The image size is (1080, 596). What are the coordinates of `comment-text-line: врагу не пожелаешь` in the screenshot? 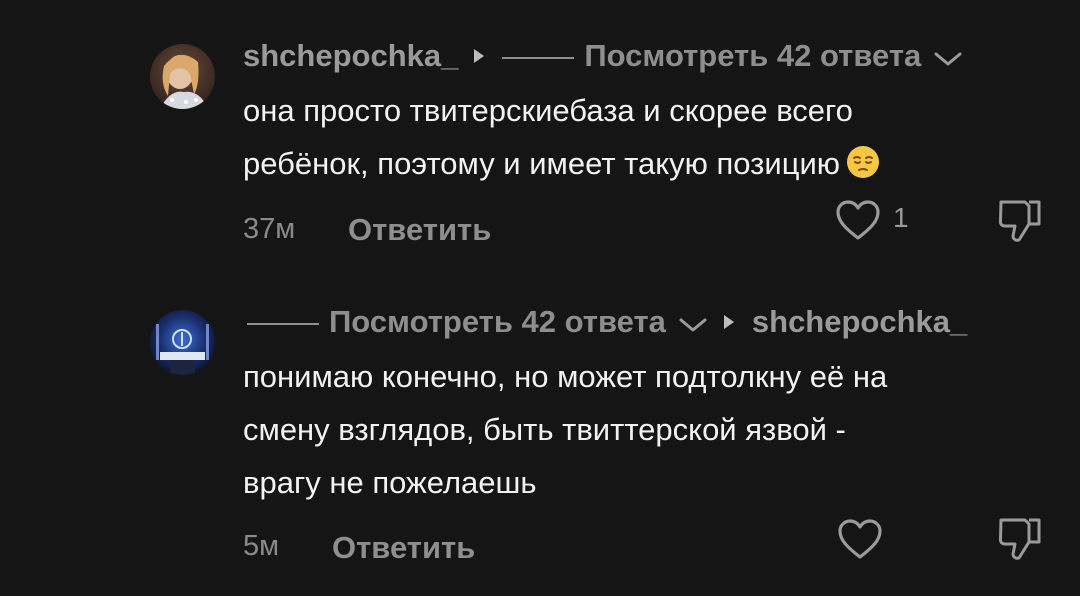 It's located at (390, 482).